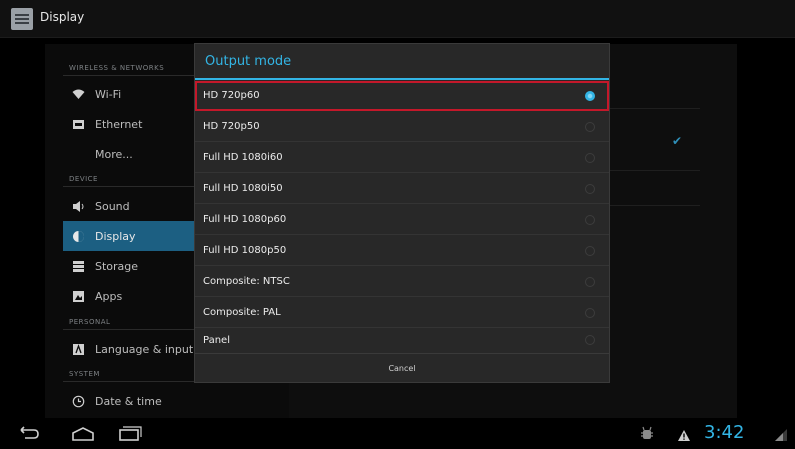  Describe the element at coordinates (62, 17) in the screenshot. I see `app-title: Display` at that location.